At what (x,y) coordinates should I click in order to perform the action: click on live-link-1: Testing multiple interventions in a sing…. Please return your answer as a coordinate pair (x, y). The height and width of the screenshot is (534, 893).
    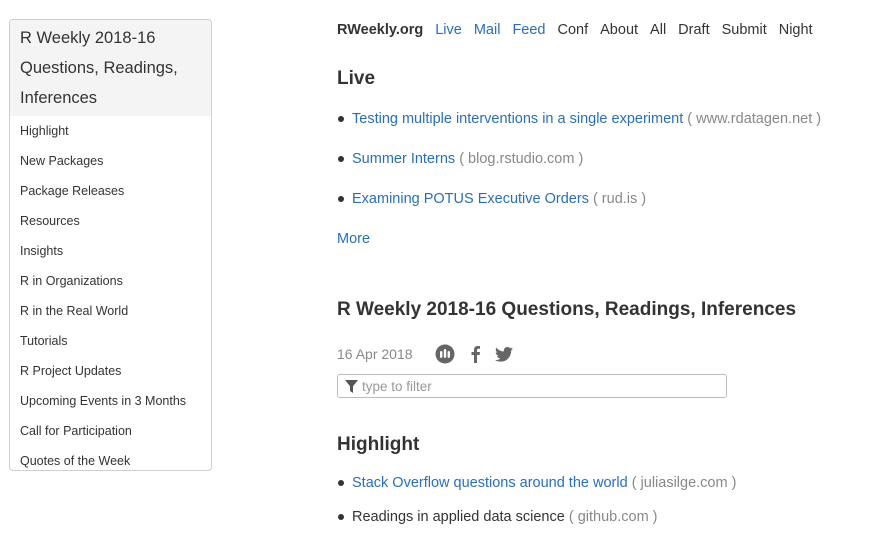
    Looking at the image, I should click on (517, 119).